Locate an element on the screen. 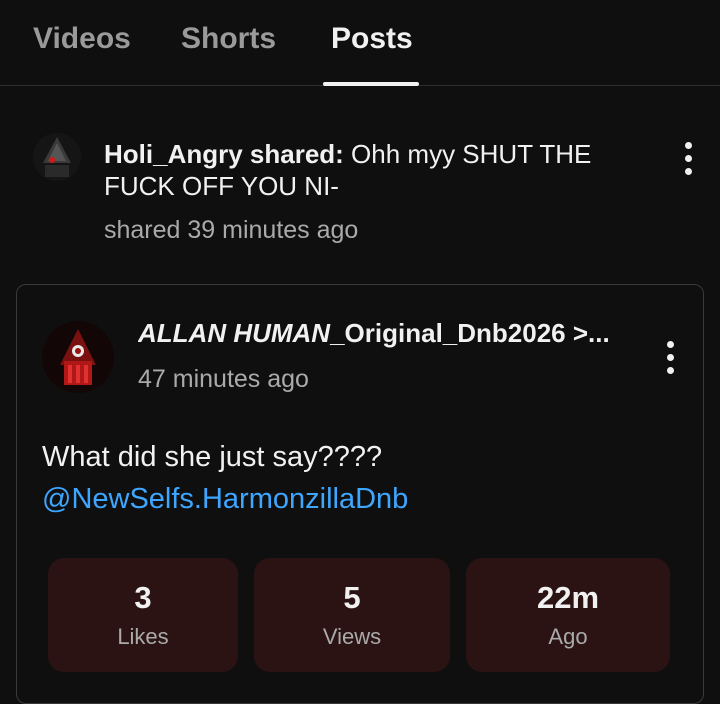 The image size is (720, 704). age-stat: 22m Ago is located at coordinates (568, 615).